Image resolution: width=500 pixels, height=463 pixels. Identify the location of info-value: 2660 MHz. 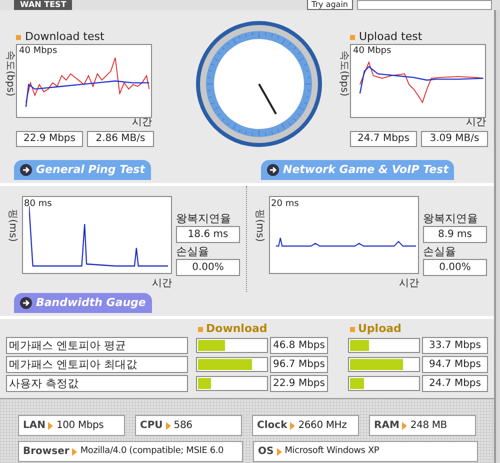
(322, 426).